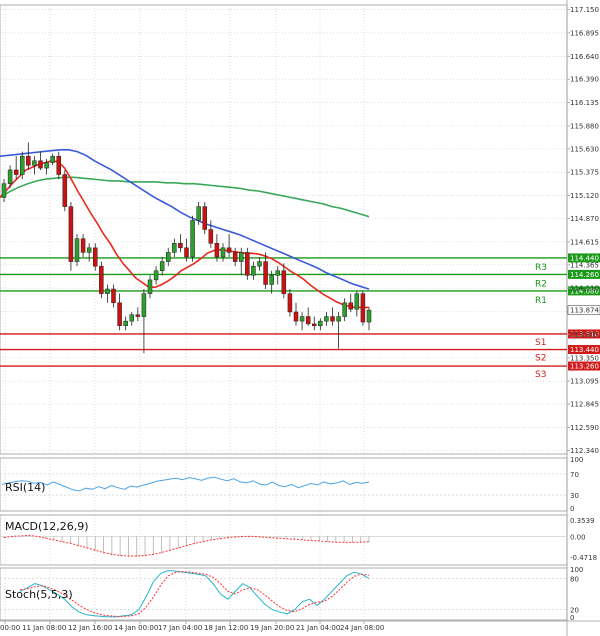  Describe the element at coordinates (540, 359) in the screenshot. I see `level-label-s2: S2` at that location.